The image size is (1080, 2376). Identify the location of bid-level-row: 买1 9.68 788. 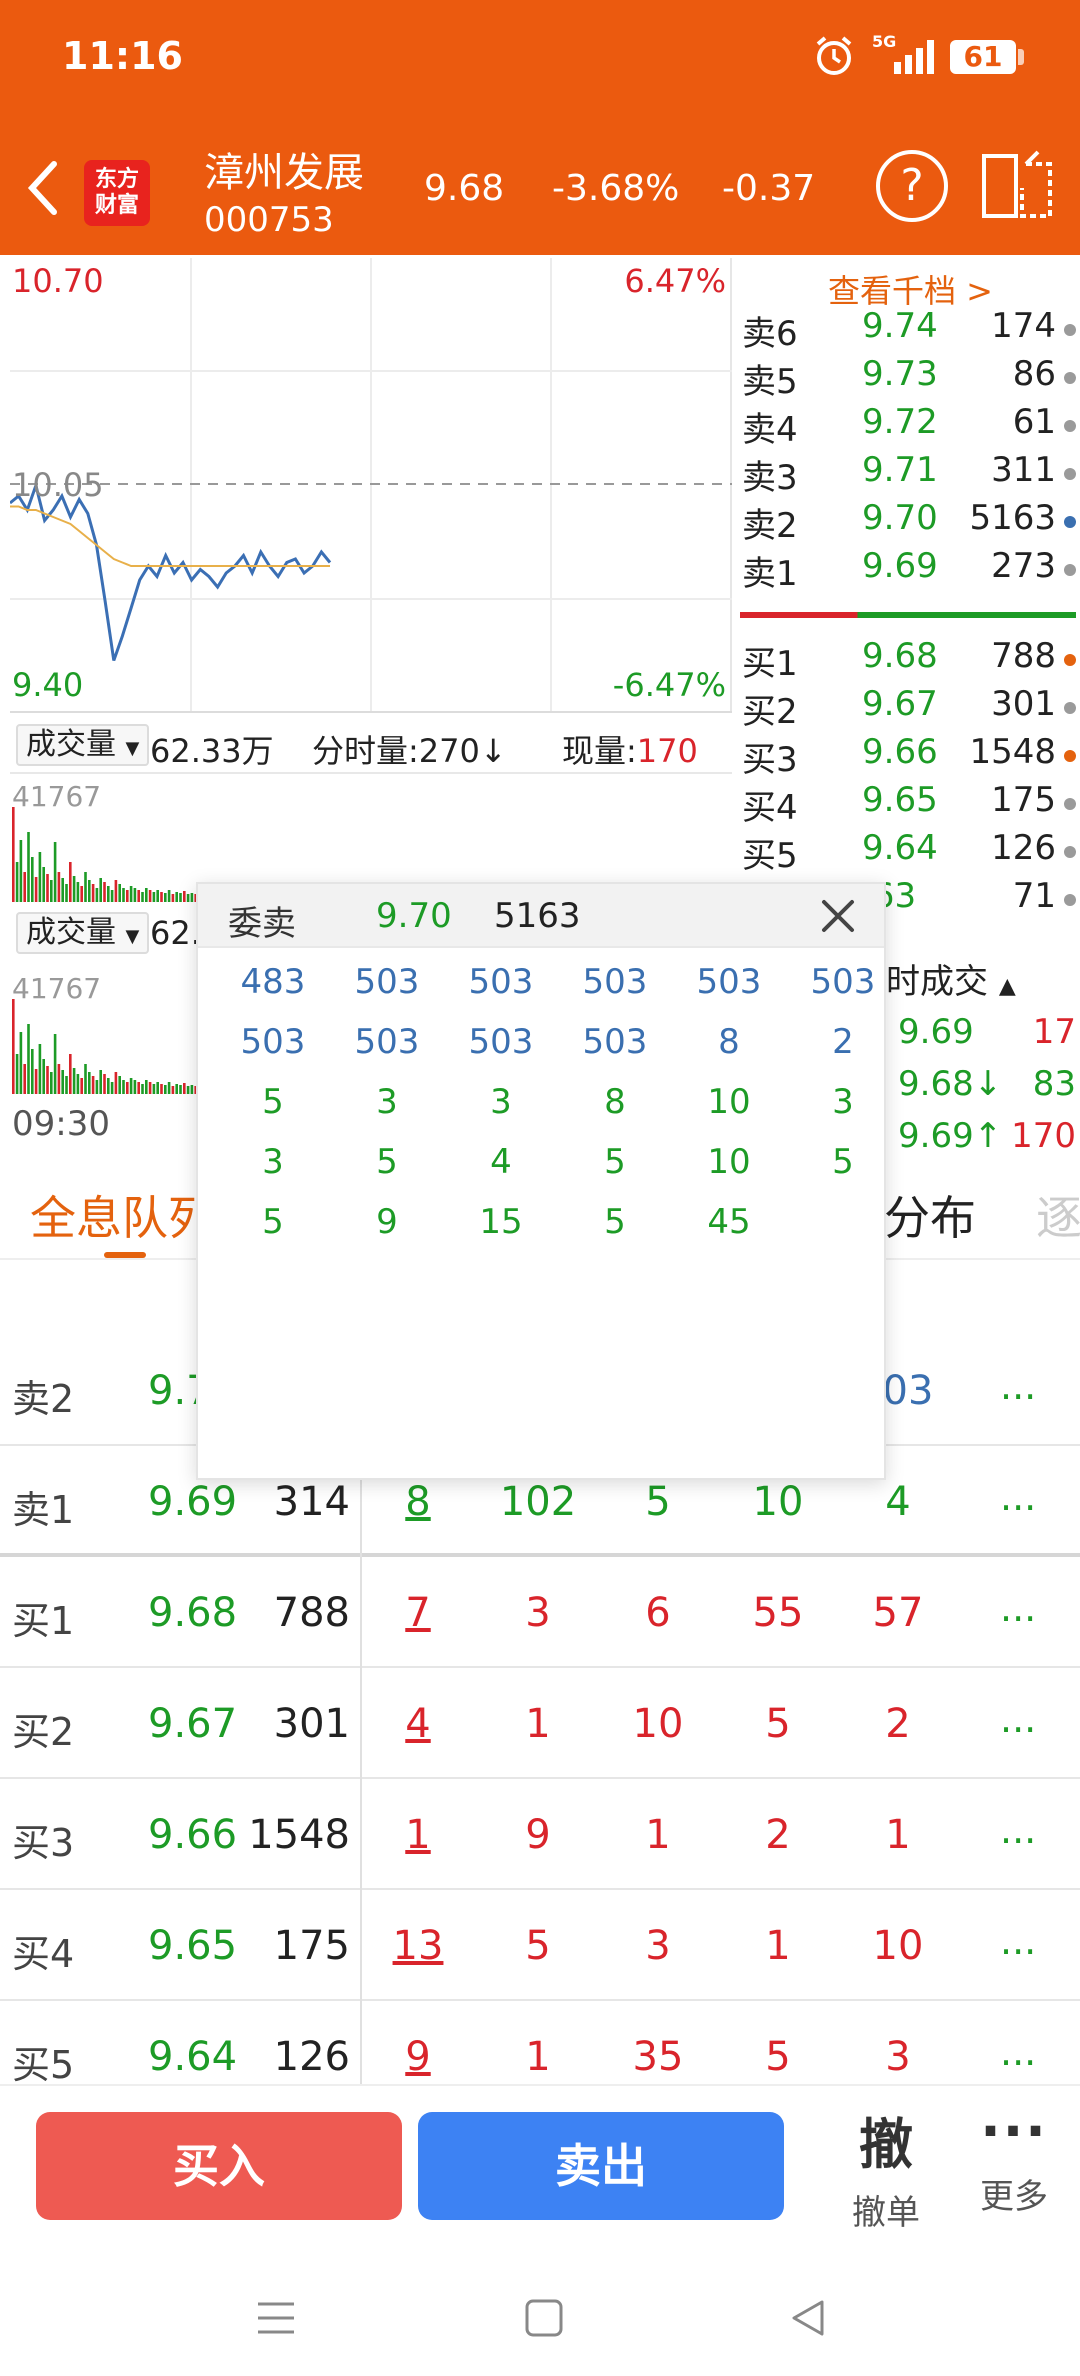
(908, 660).